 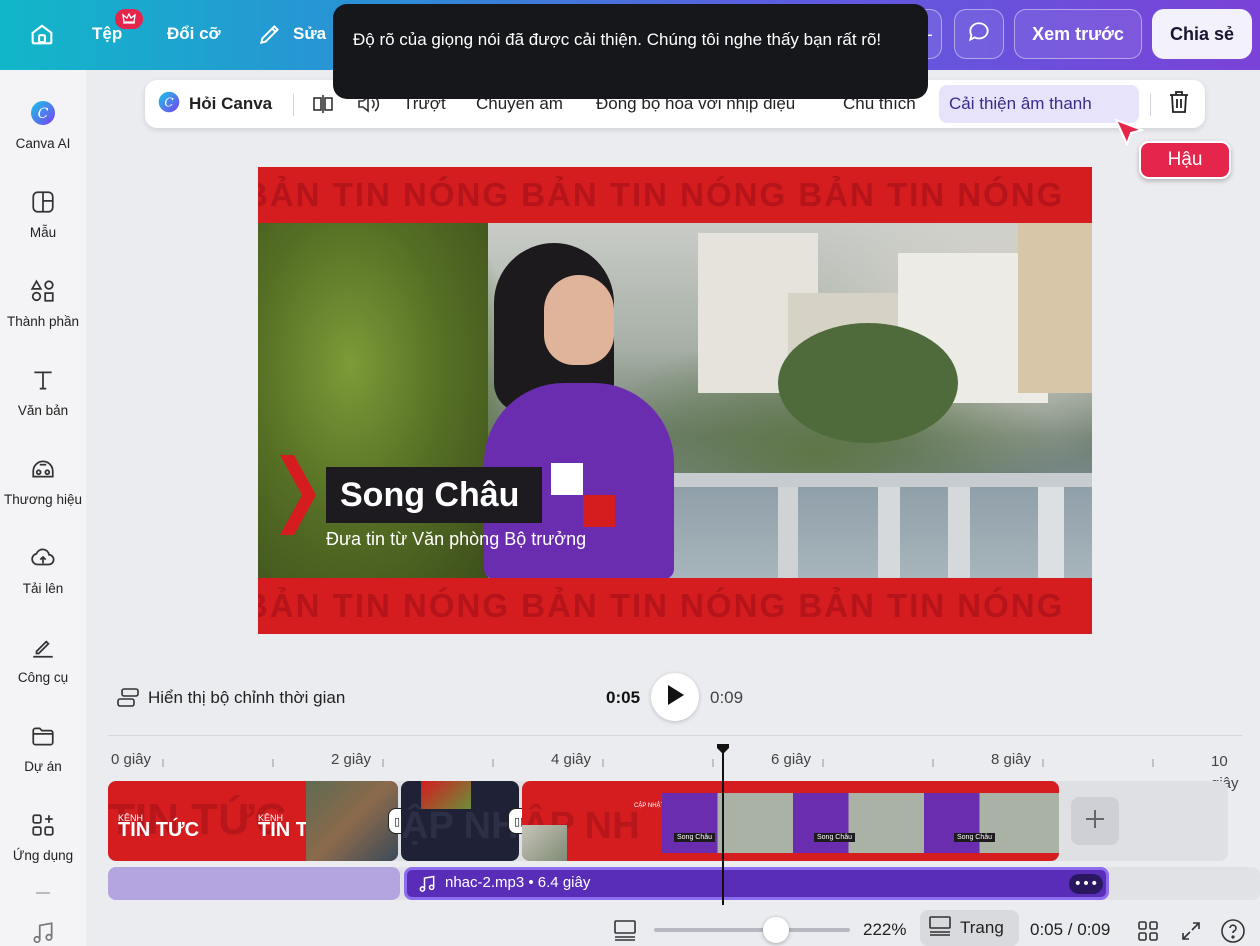 What do you see at coordinates (300, 497) in the screenshot?
I see `chevron-logo-icon` at bounding box center [300, 497].